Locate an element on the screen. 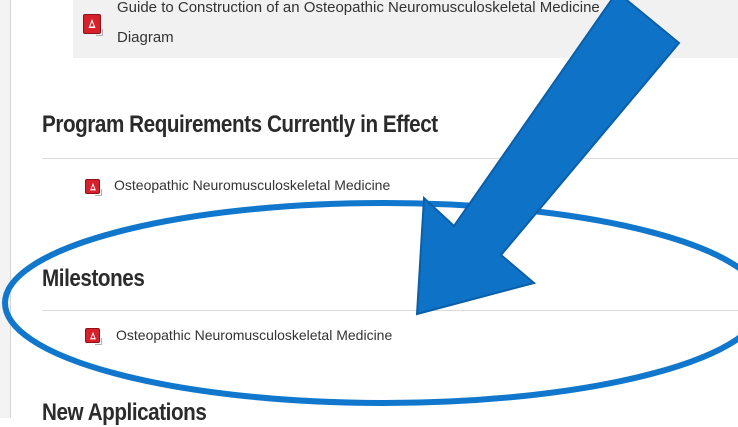  guide-document-line2: Diagram is located at coordinates (427, 38).